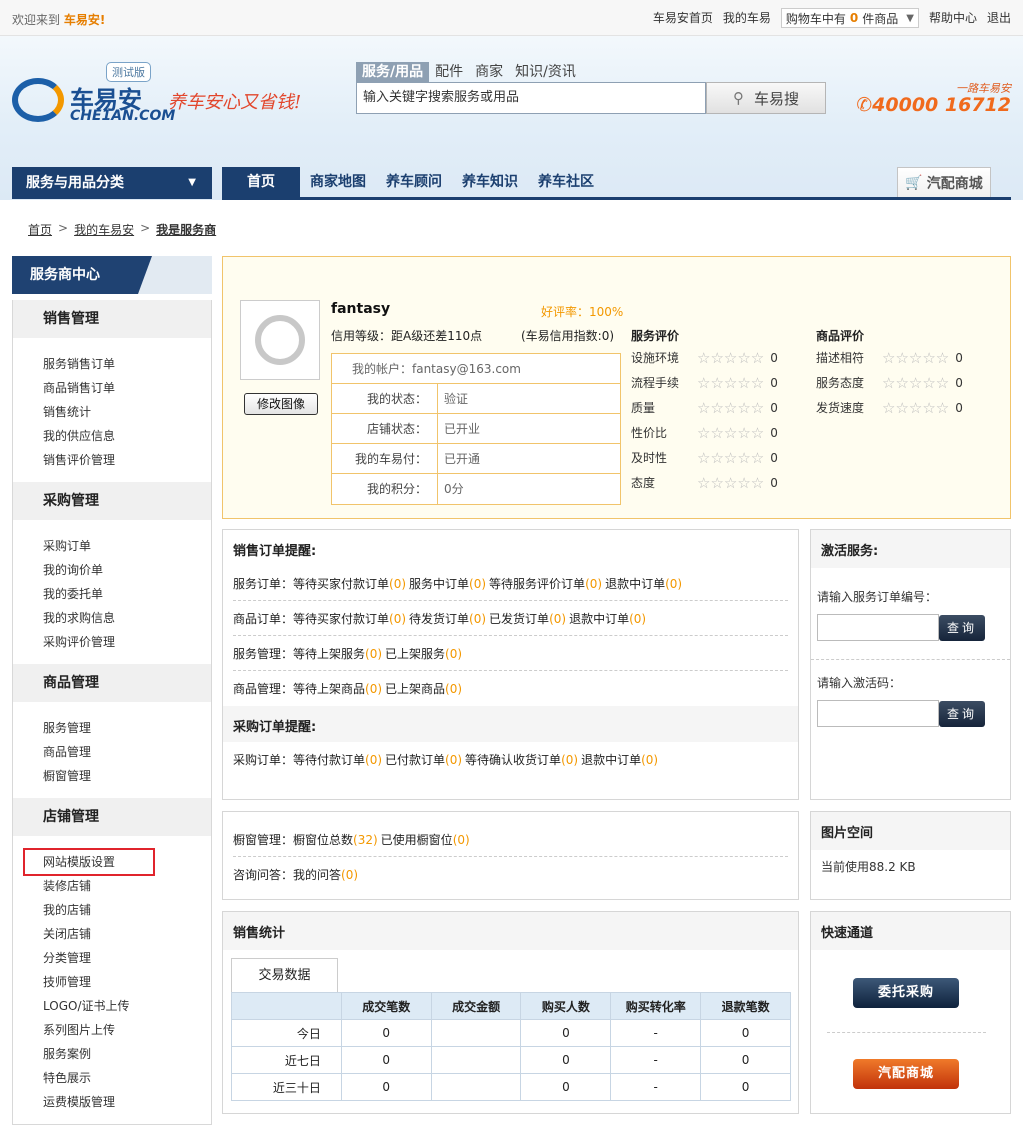 The image size is (1023, 1135). What do you see at coordinates (747, 18) in the screenshot?
I see `my-account-link: 我的车易` at bounding box center [747, 18].